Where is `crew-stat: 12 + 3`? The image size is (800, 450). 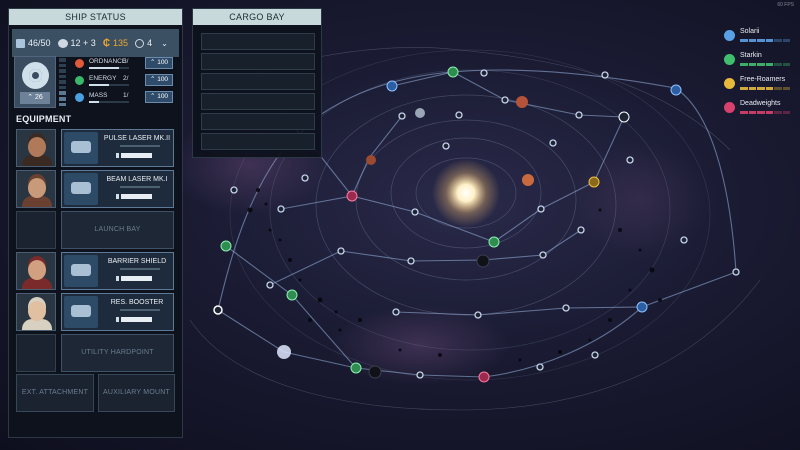 crew-stat: 12 + 3 is located at coordinates (76, 43).